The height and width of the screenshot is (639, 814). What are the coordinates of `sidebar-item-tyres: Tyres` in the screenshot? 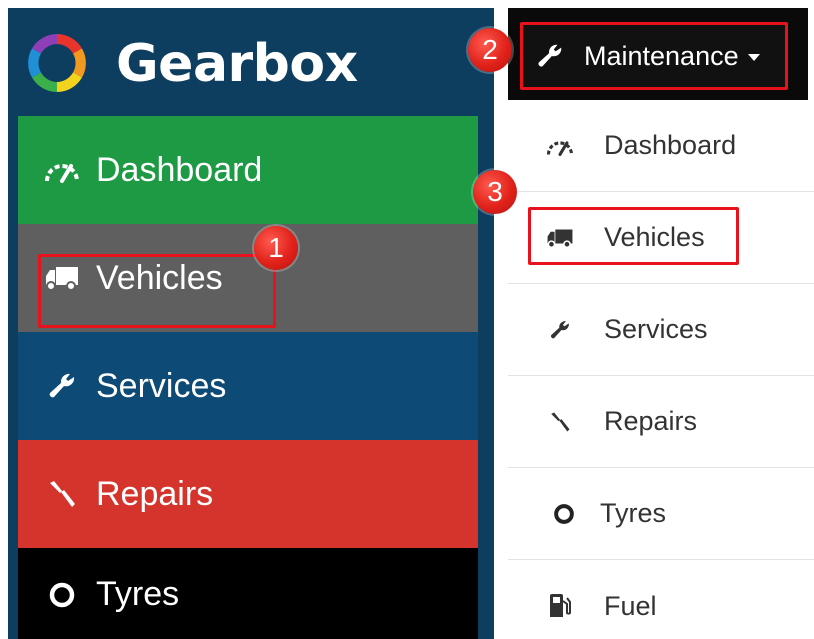 It's located at (248, 593).